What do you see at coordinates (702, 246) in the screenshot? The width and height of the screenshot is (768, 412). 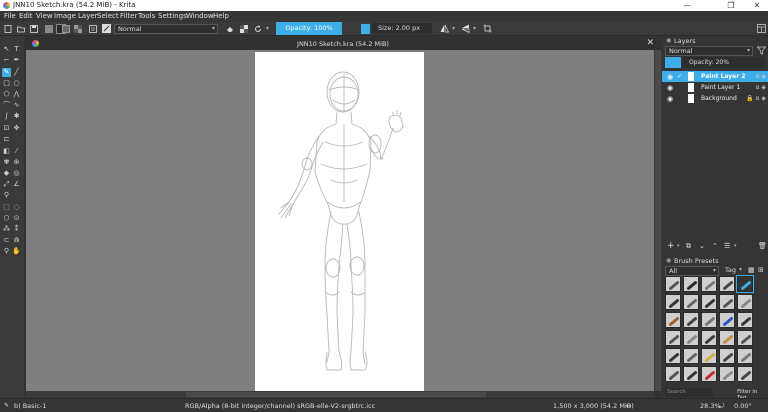 I see `move-layer-down-icon: ⌄` at bounding box center [702, 246].